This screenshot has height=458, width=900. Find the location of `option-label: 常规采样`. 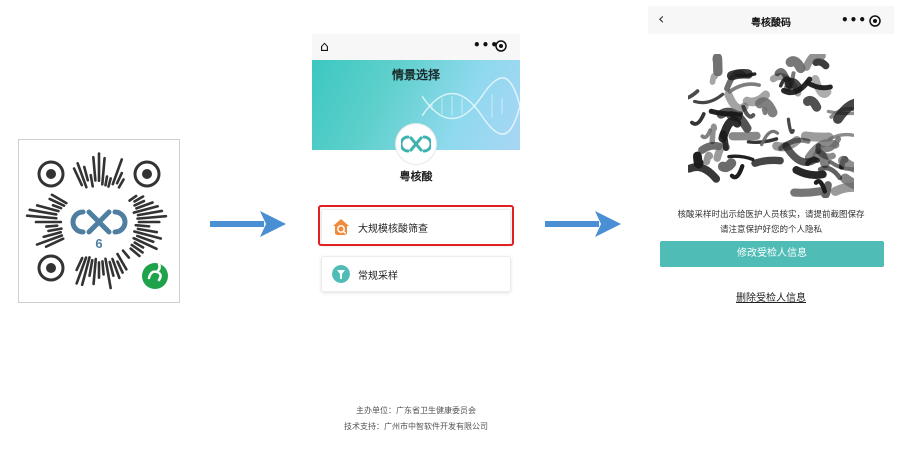

option-label: 常规采样 is located at coordinates (378, 276).